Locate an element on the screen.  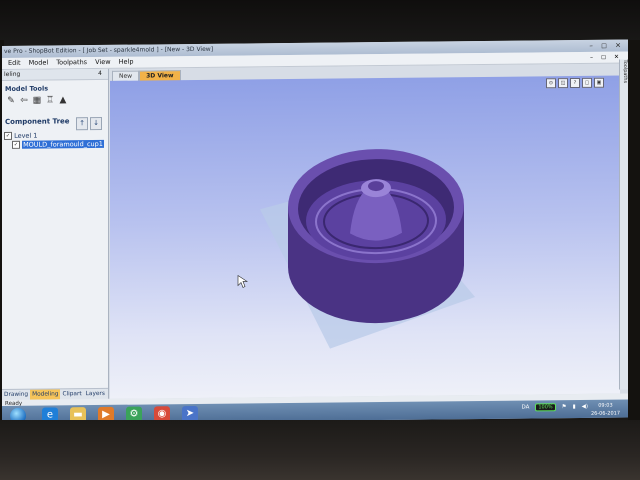
network-icon: ▮ is located at coordinates (574, 407).